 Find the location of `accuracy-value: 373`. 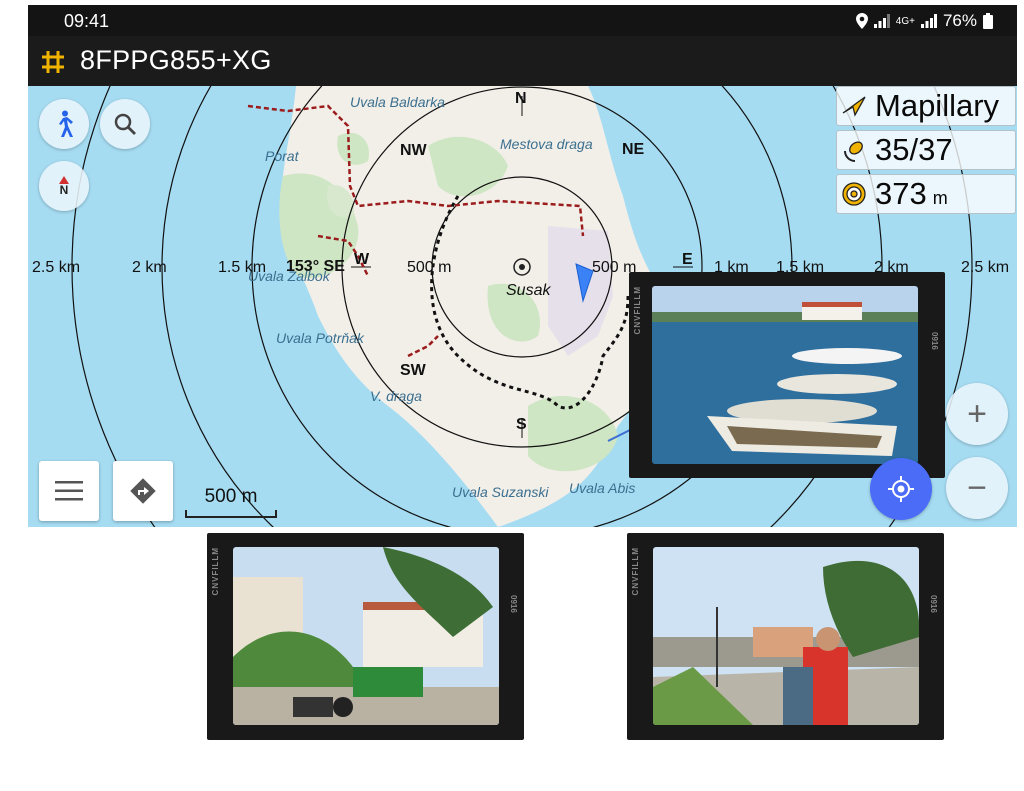

accuracy-value: 373 is located at coordinates (901, 193).